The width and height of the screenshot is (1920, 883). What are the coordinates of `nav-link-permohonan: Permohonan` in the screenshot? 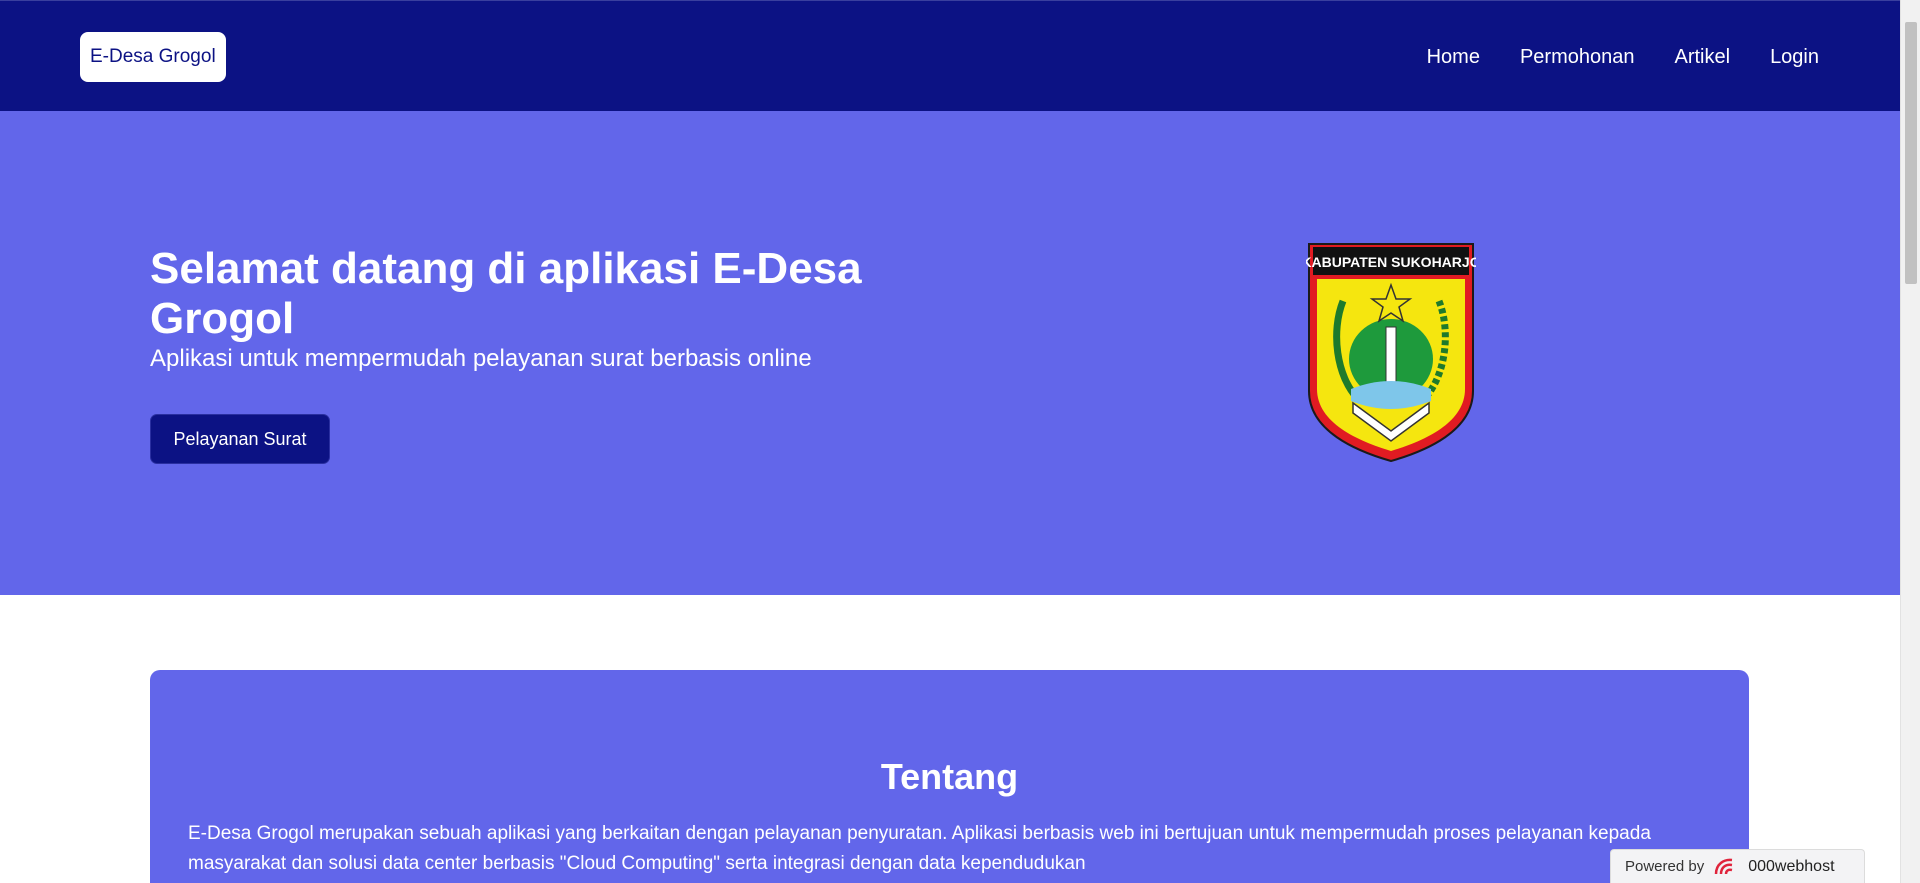 It's located at (1577, 57).